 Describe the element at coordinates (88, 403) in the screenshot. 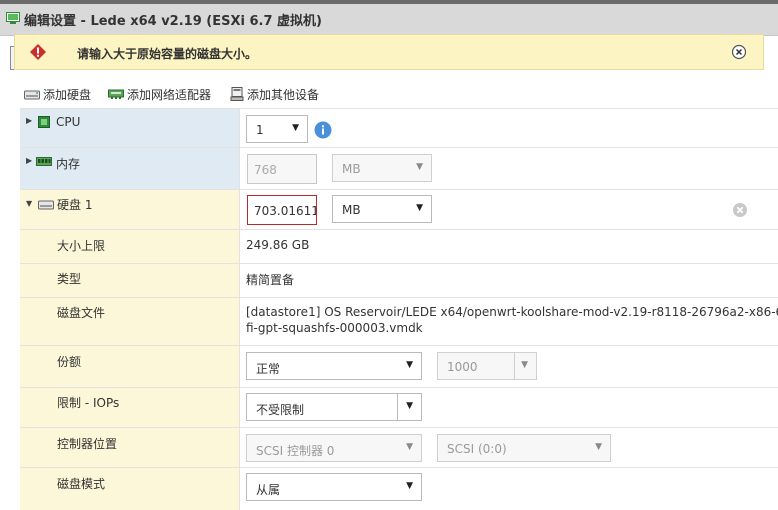

I see `limit-iops-label: 限制 - IOPs` at that location.